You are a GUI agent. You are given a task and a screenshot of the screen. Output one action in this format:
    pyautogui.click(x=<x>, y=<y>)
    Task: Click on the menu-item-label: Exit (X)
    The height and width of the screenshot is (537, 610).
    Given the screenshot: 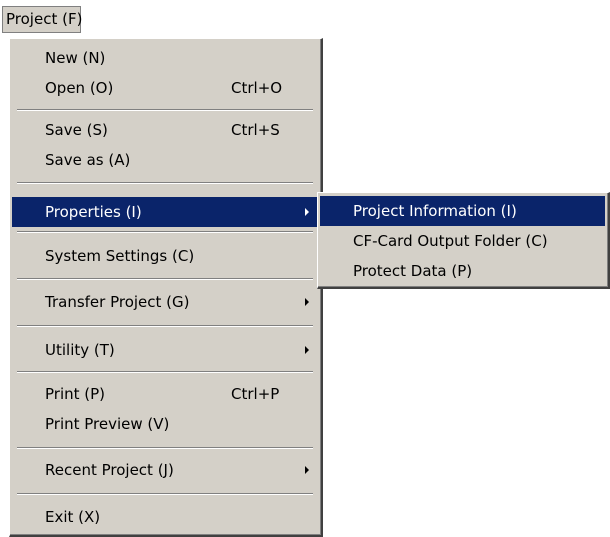 What is the action you would take?
    pyautogui.click(x=73, y=517)
    